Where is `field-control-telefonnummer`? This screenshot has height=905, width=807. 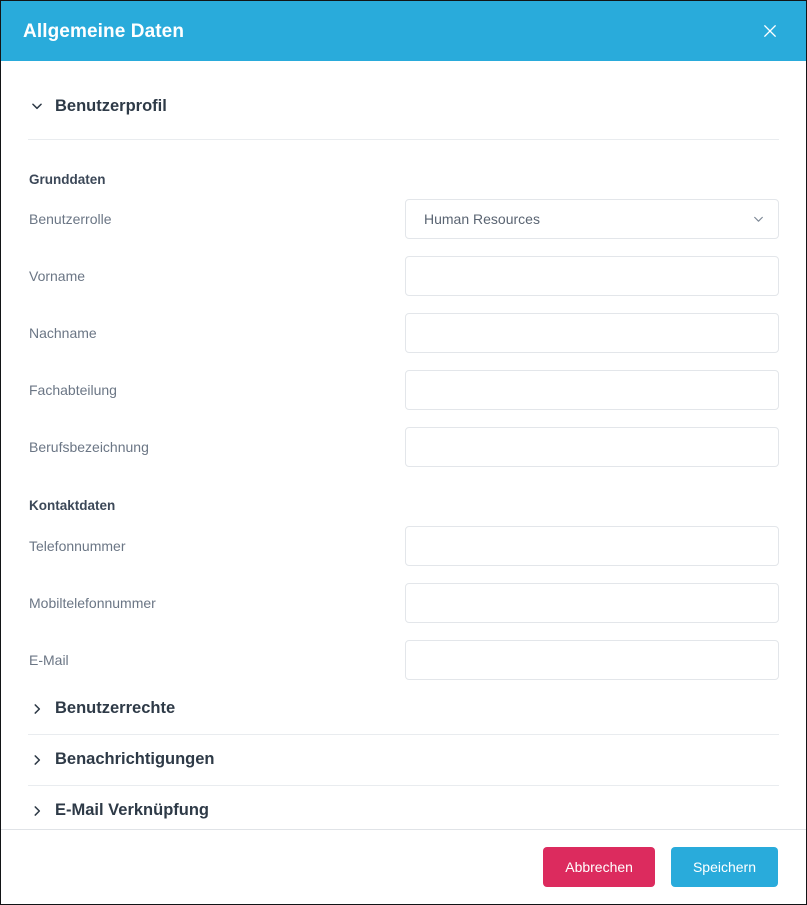 field-control-telefonnummer is located at coordinates (592, 545).